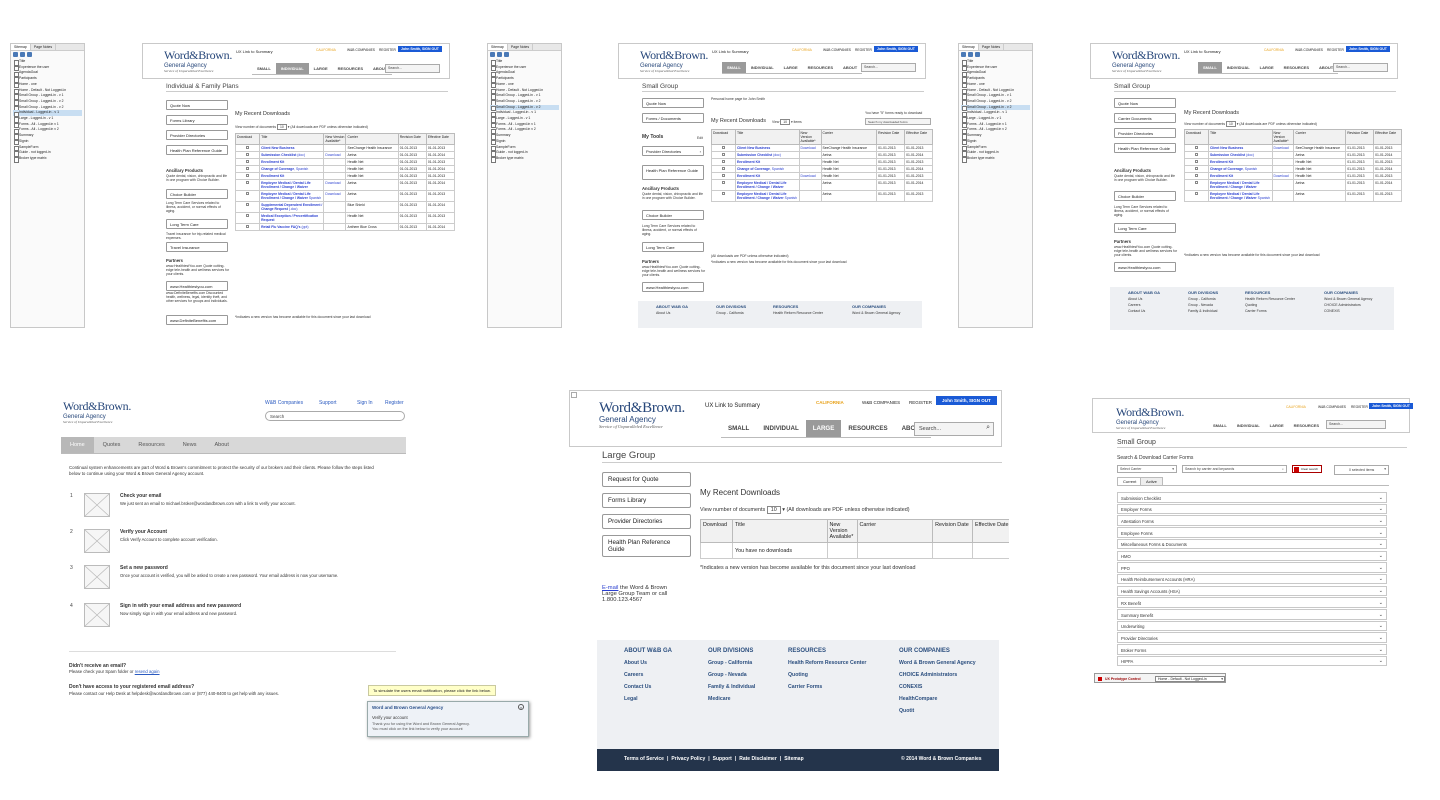 Image resolution: width=1440 pixels, height=800 pixels. I want to click on legal-link: Support, so click(722, 759).